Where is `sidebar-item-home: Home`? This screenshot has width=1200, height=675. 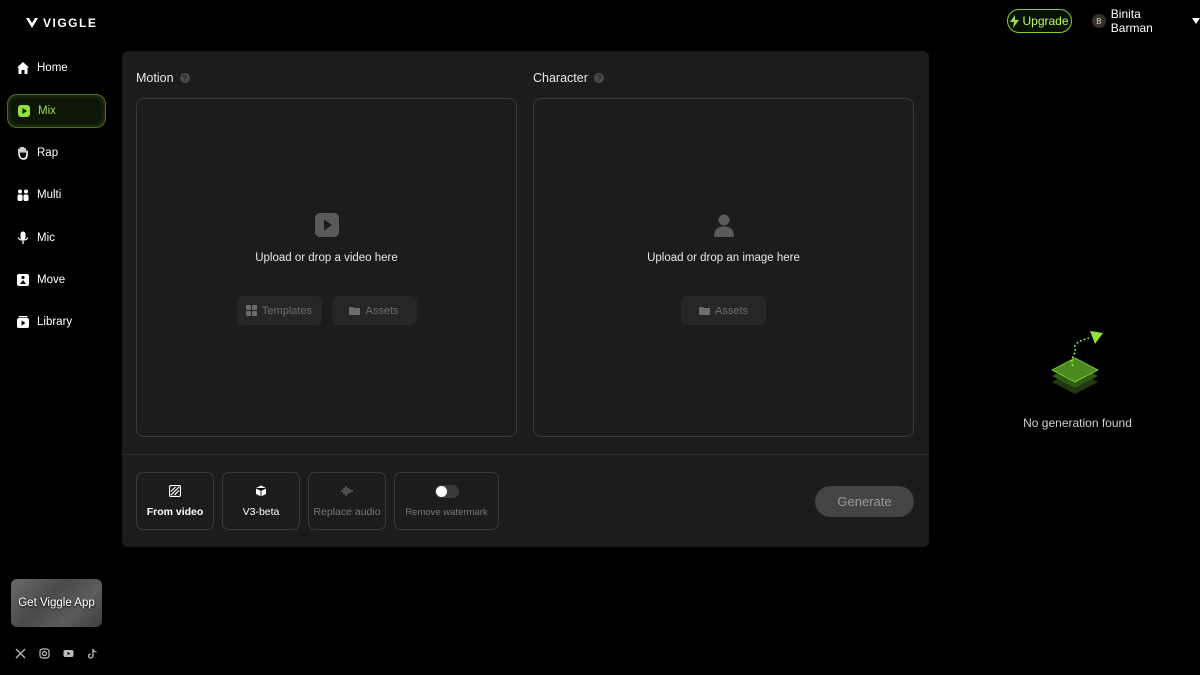 sidebar-item-home: Home is located at coordinates (56, 68).